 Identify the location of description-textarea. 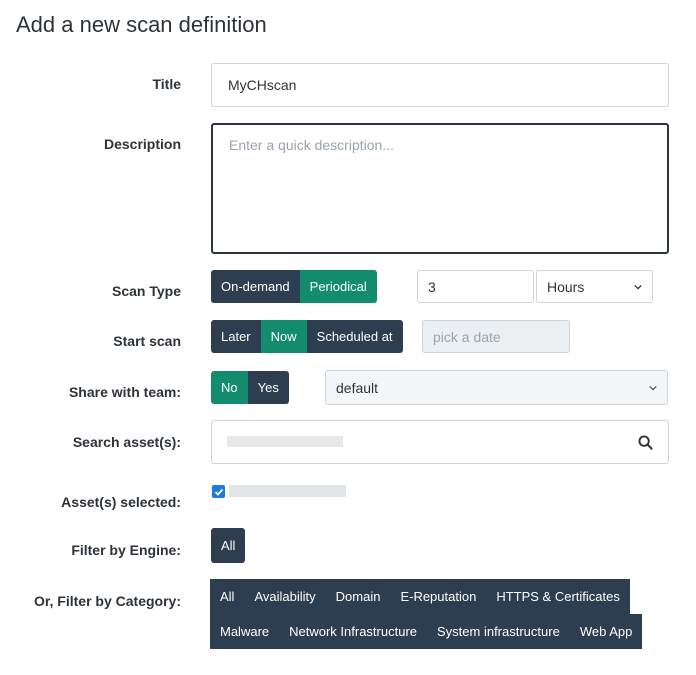
(440, 188).